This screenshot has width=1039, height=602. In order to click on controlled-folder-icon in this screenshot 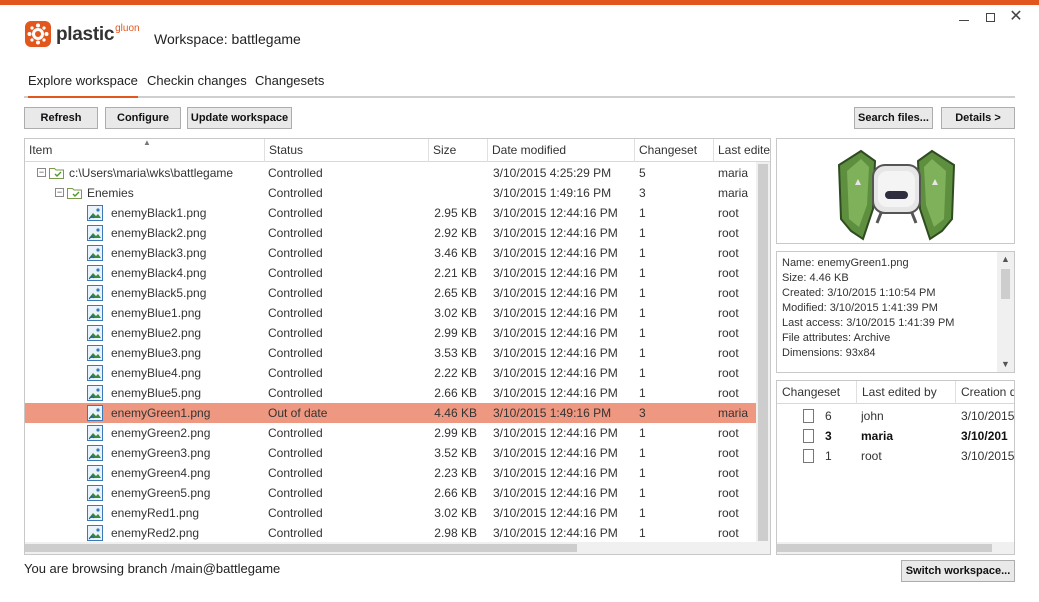, I will do `click(74, 193)`.